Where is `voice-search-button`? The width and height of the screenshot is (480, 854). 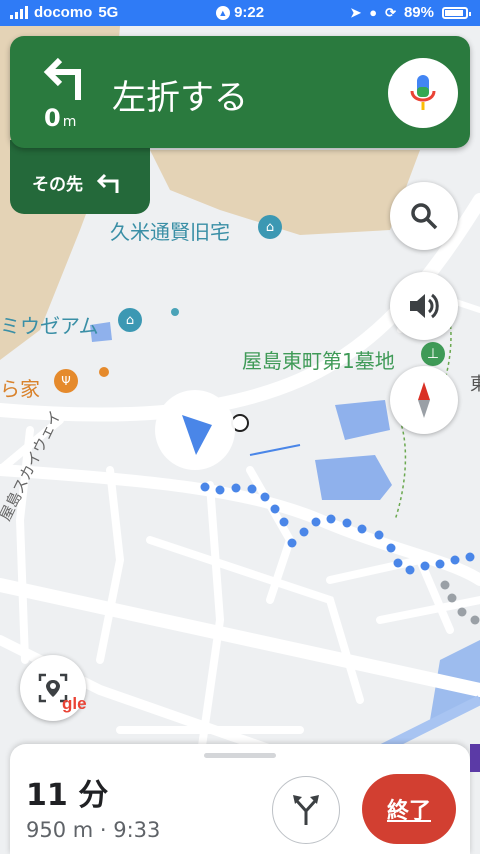 voice-search-button is located at coordinates (423, 93).